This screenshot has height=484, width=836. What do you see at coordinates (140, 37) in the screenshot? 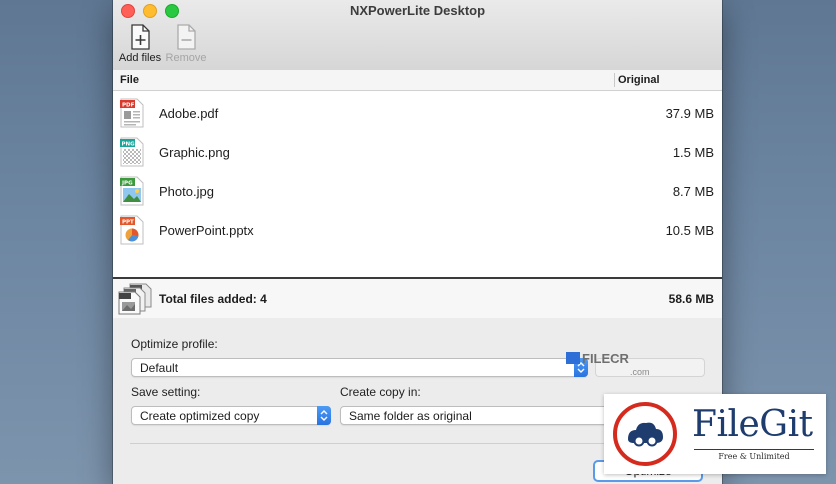
I see `add-file-icon` at bounding box center [140, 37].